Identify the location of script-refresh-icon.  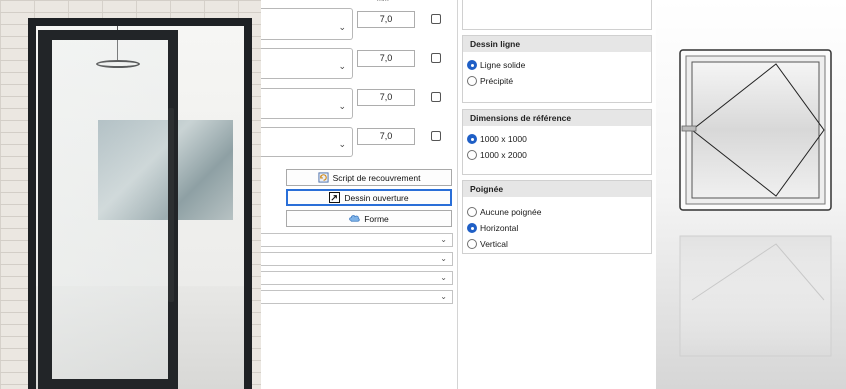
(323, 177).